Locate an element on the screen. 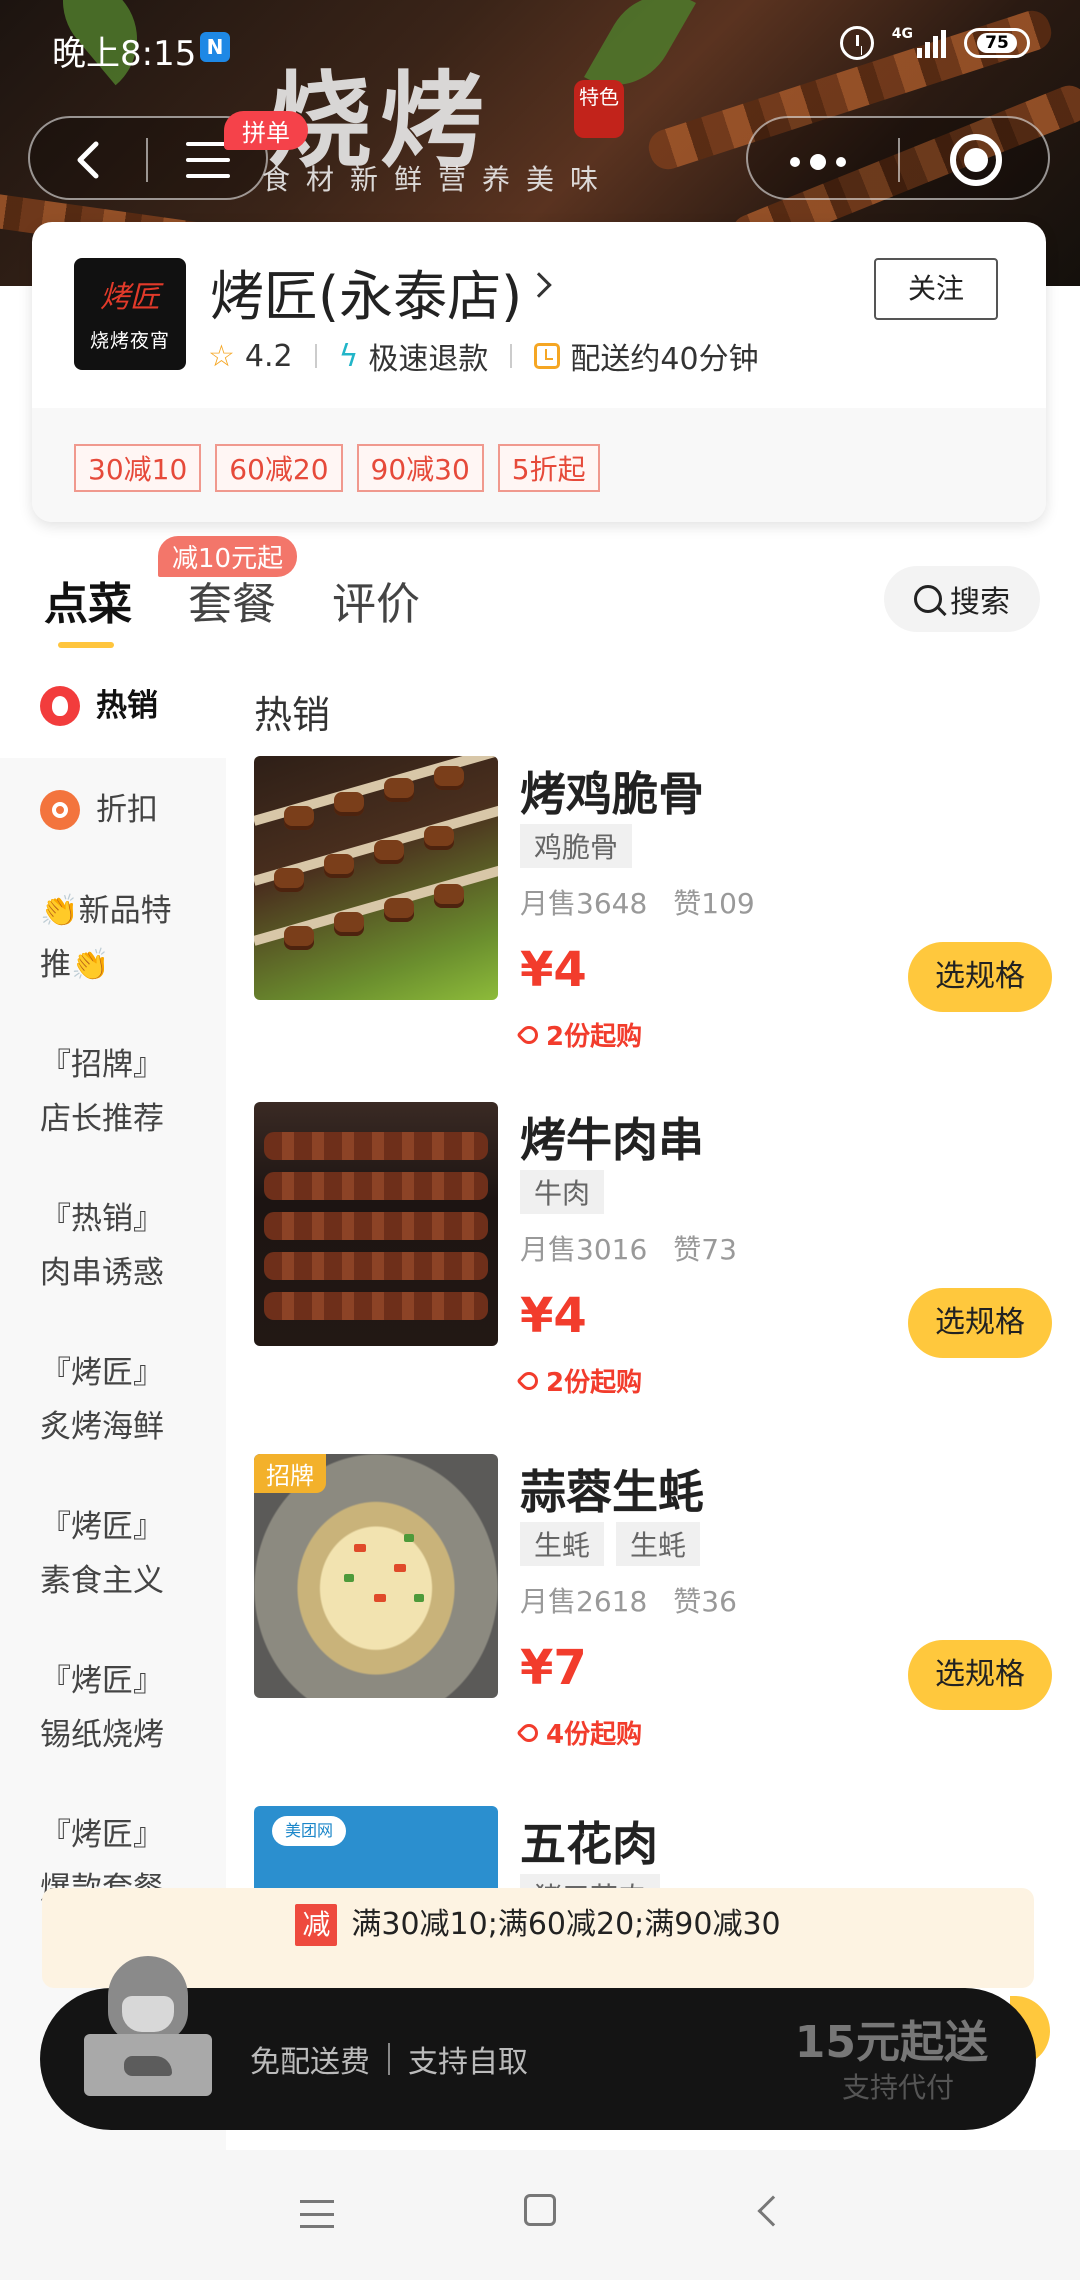 Image resolution: width=1080 pixels, height=2280 pixels. product-name: 烤牛肉串 is located at coordinates (612, 1140).